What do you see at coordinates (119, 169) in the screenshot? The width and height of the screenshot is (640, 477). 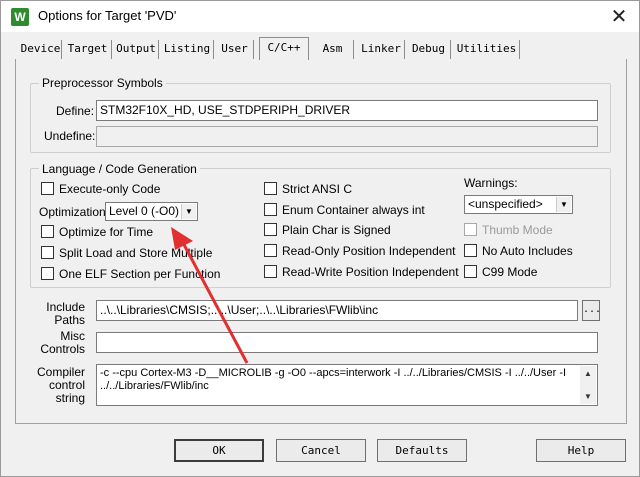 I see `language-group-label: Language / Code Generation` at bounding box center [119, 169].